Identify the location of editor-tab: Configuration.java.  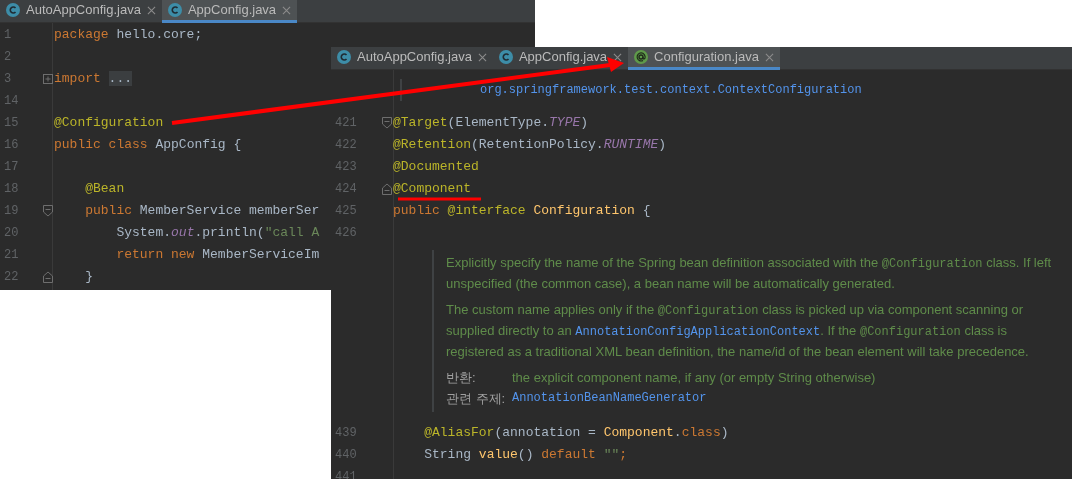
(704, 58).